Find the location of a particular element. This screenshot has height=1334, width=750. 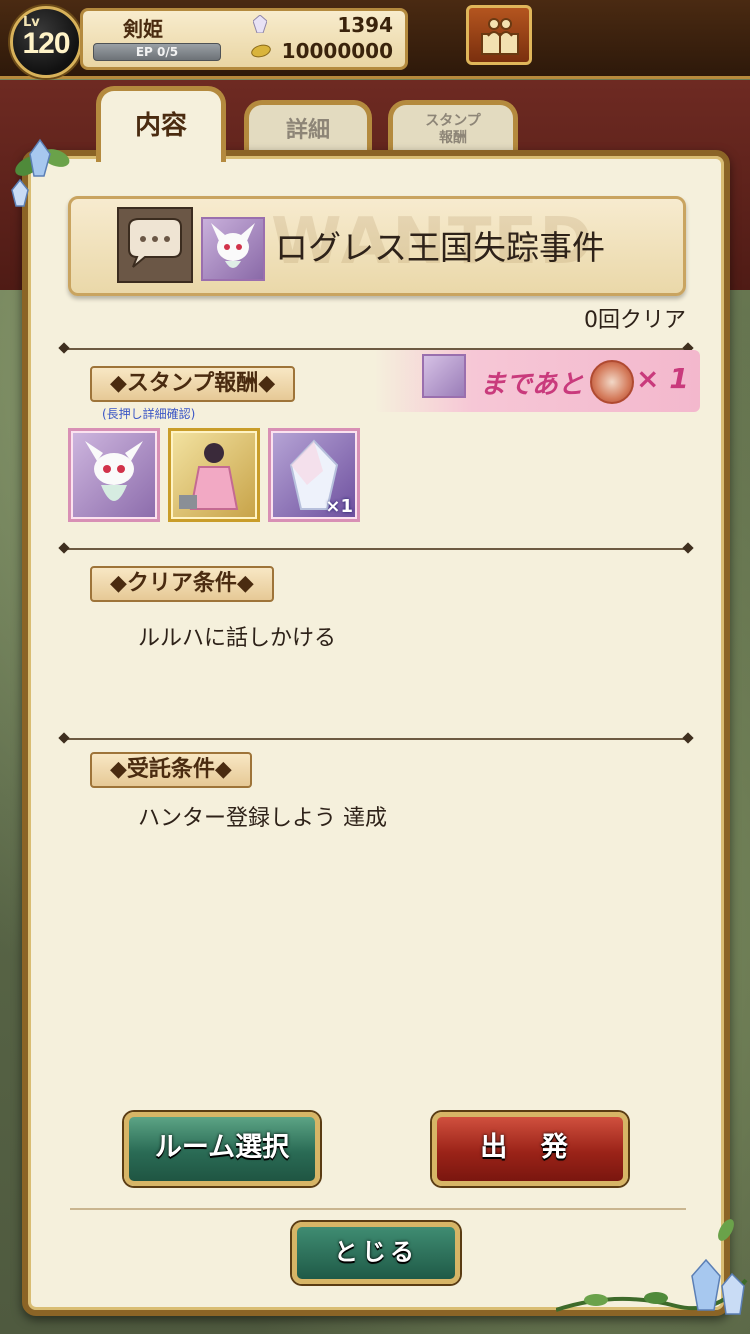

ep-value: EP 0/5 is located at coordinates (157, 52).